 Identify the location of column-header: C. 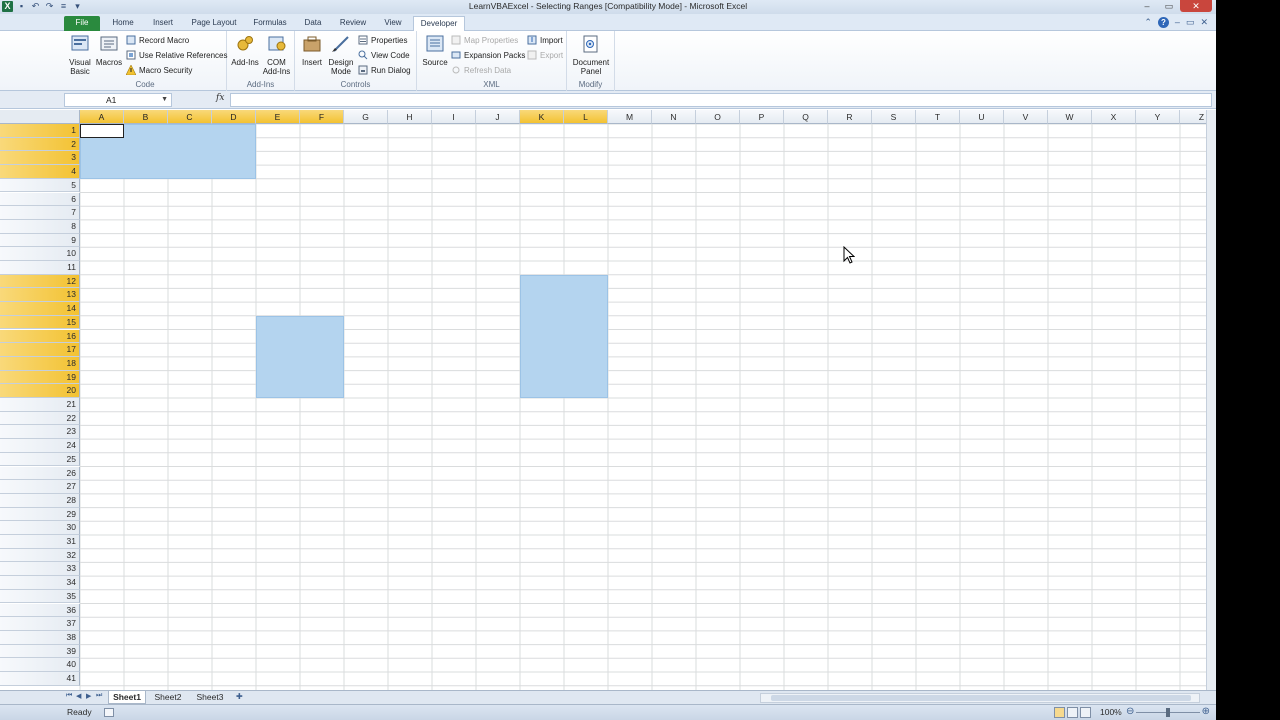
(190, 117).